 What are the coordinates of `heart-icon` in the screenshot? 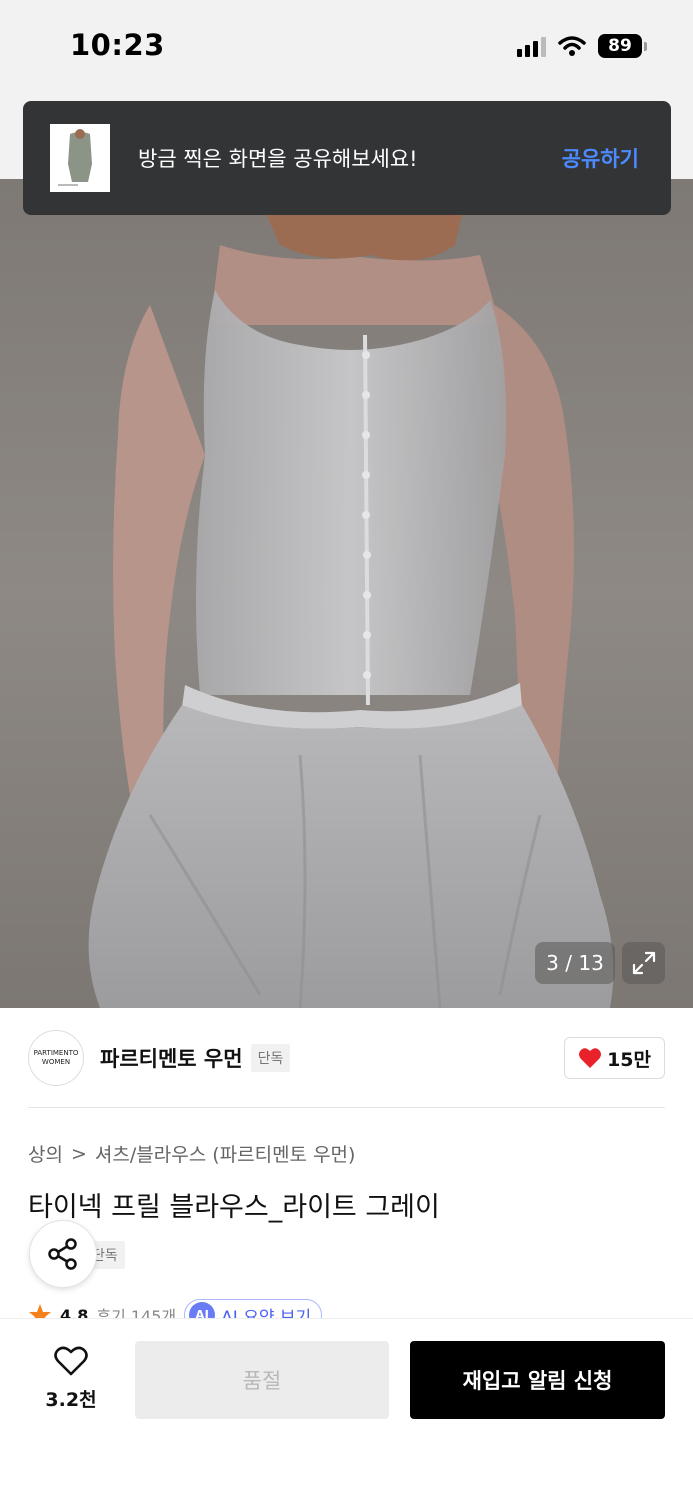 It's located at (590, 1058).